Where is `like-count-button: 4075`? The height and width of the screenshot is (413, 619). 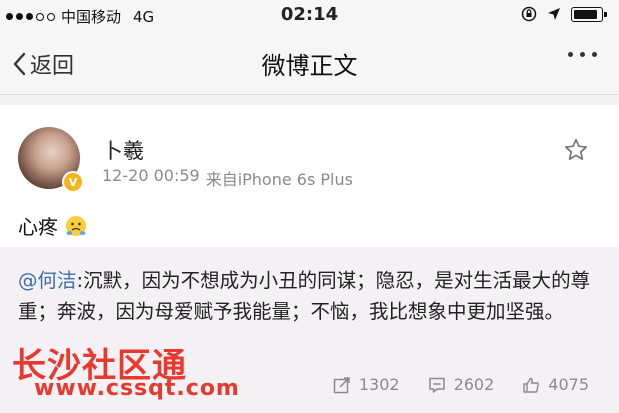
like-count-button: 4075 is located at coordinates (555, 384).